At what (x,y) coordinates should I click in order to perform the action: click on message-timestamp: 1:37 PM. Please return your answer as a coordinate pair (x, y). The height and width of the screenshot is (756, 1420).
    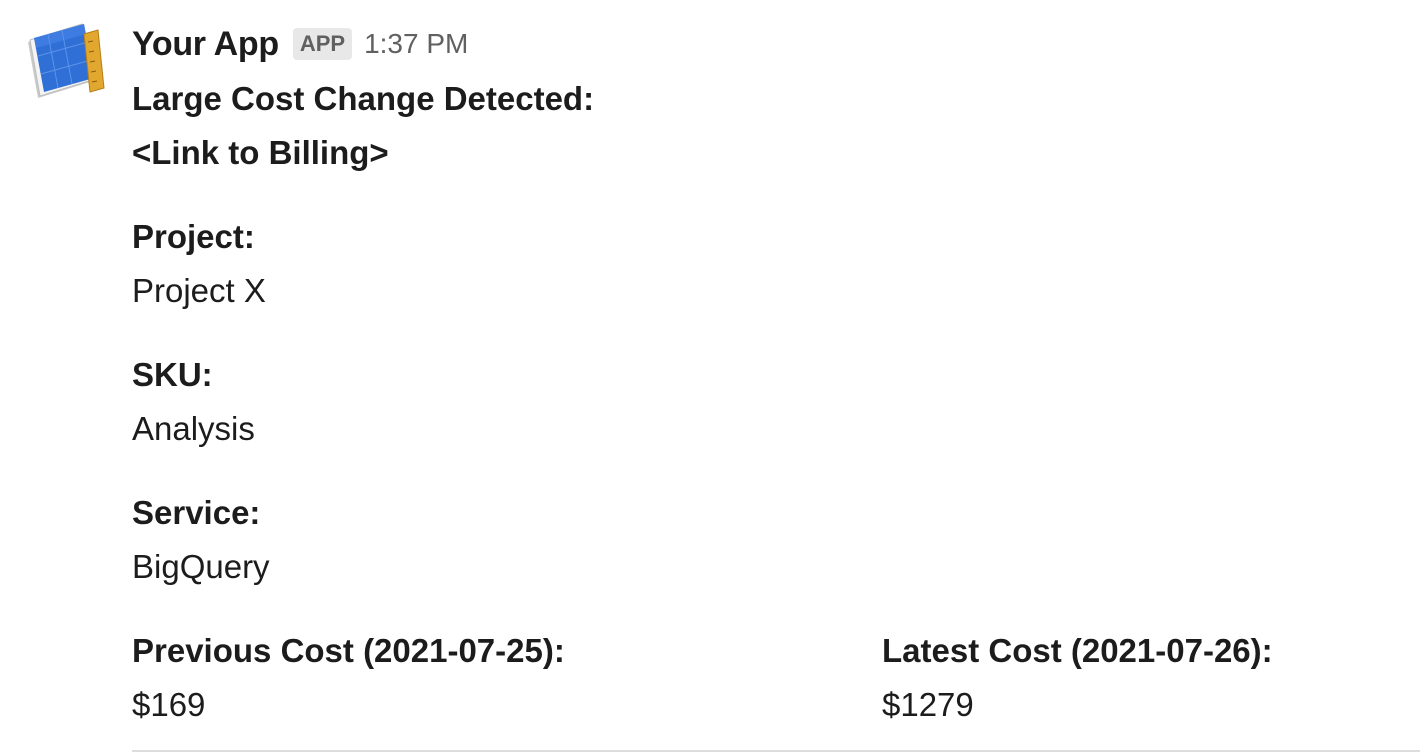
    Looking at the image, I should click on (416, 44).